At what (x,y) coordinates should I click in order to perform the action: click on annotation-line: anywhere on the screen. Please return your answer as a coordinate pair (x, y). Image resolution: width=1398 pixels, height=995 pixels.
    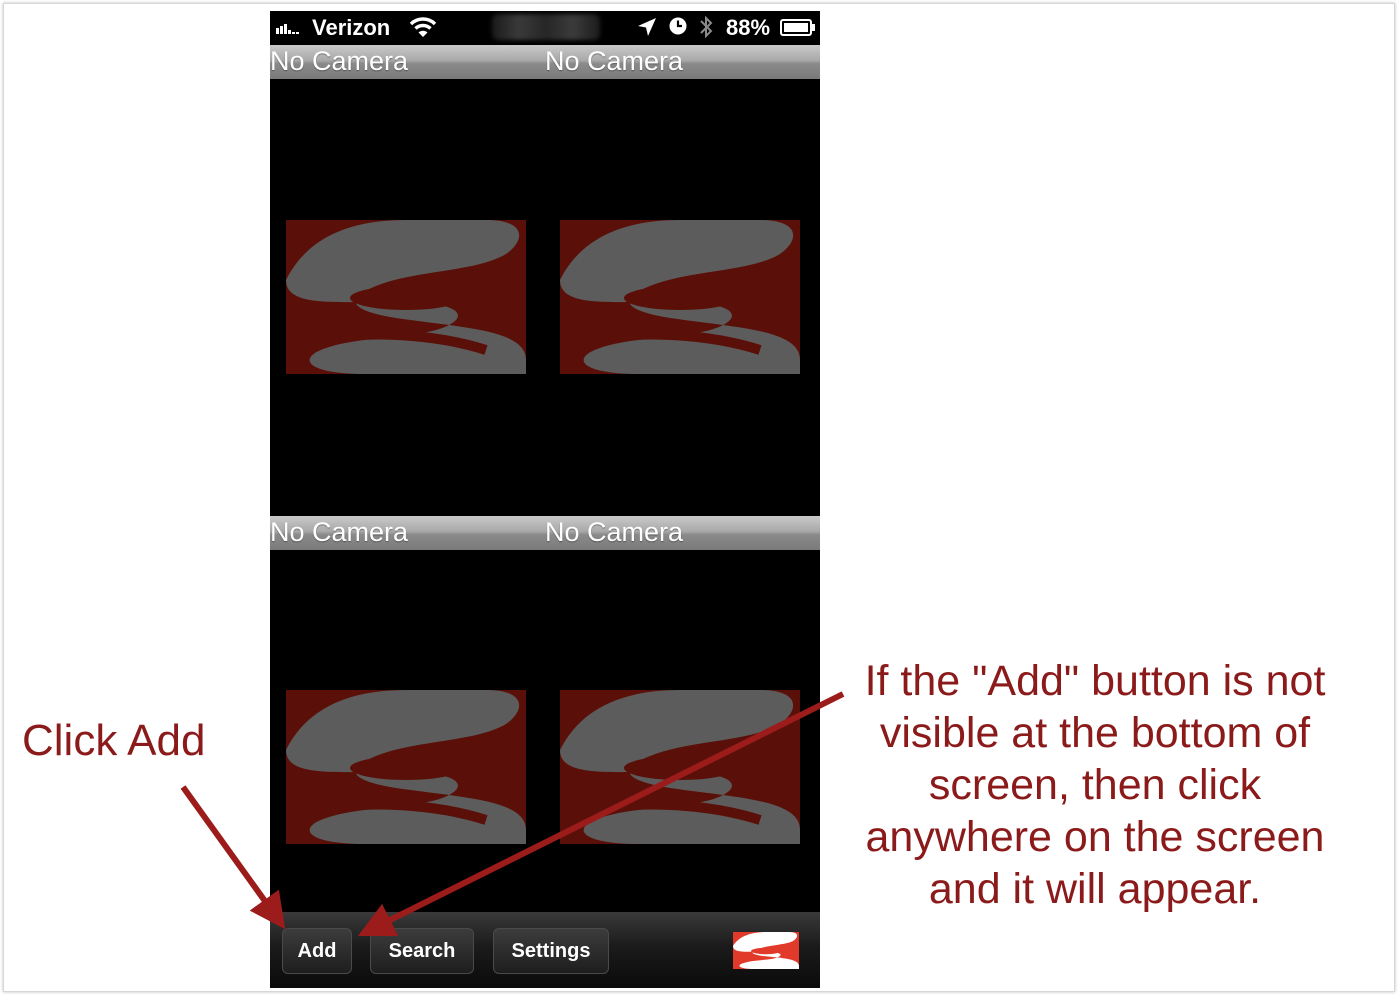
    Looking at the image, I should click on (1095, 837).